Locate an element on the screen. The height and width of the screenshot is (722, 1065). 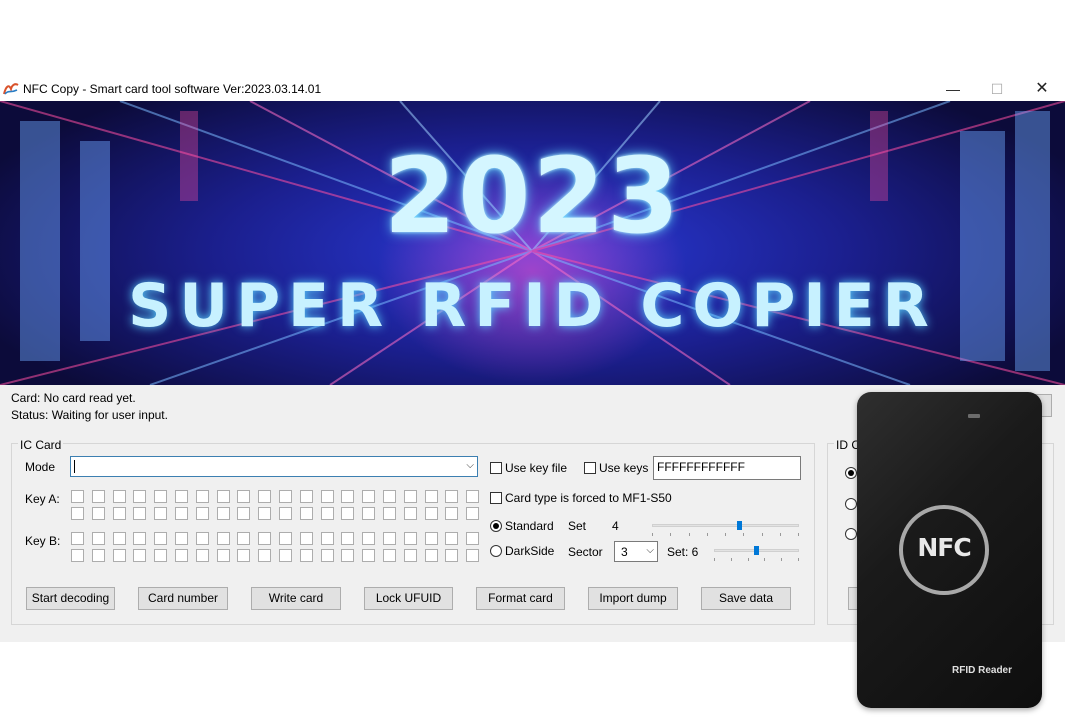
set2-slider is located at coordinates (756, 556).